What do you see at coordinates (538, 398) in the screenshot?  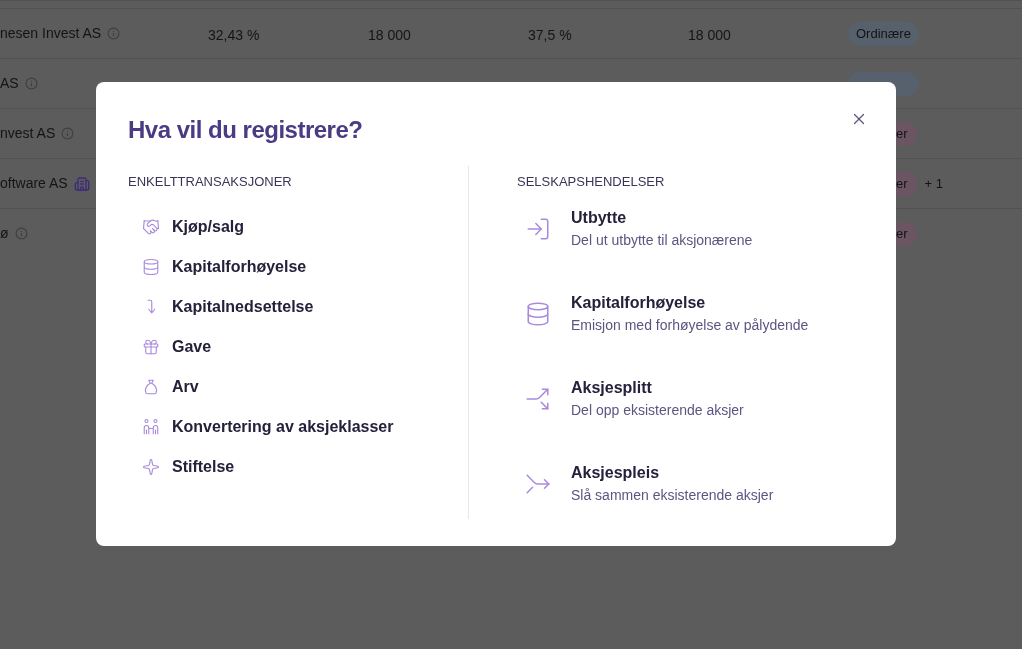 I see `split-arrows-icon` at bounding box center [538, 398].